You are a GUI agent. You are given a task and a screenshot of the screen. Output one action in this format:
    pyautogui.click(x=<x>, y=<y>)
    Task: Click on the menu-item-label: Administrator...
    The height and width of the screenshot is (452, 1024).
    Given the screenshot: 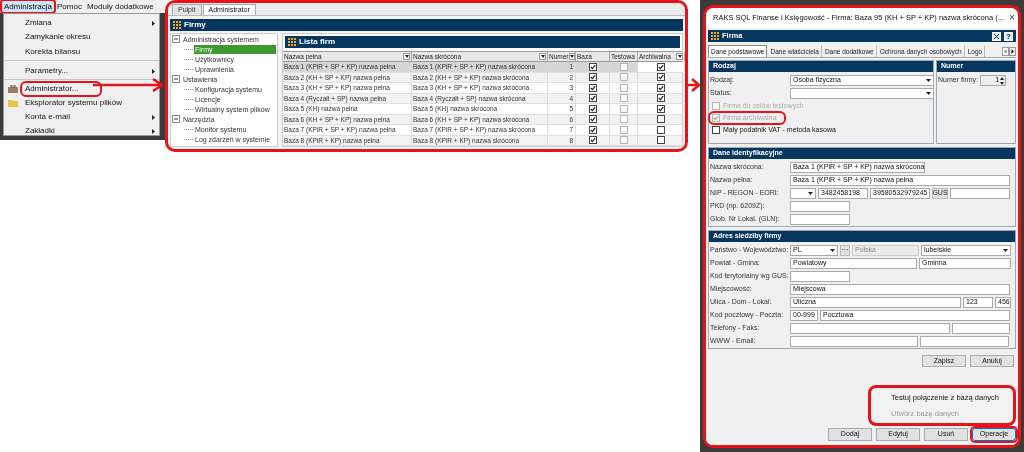 What is the action you would take?
    pyautogui.click(x=61, y=89)
    